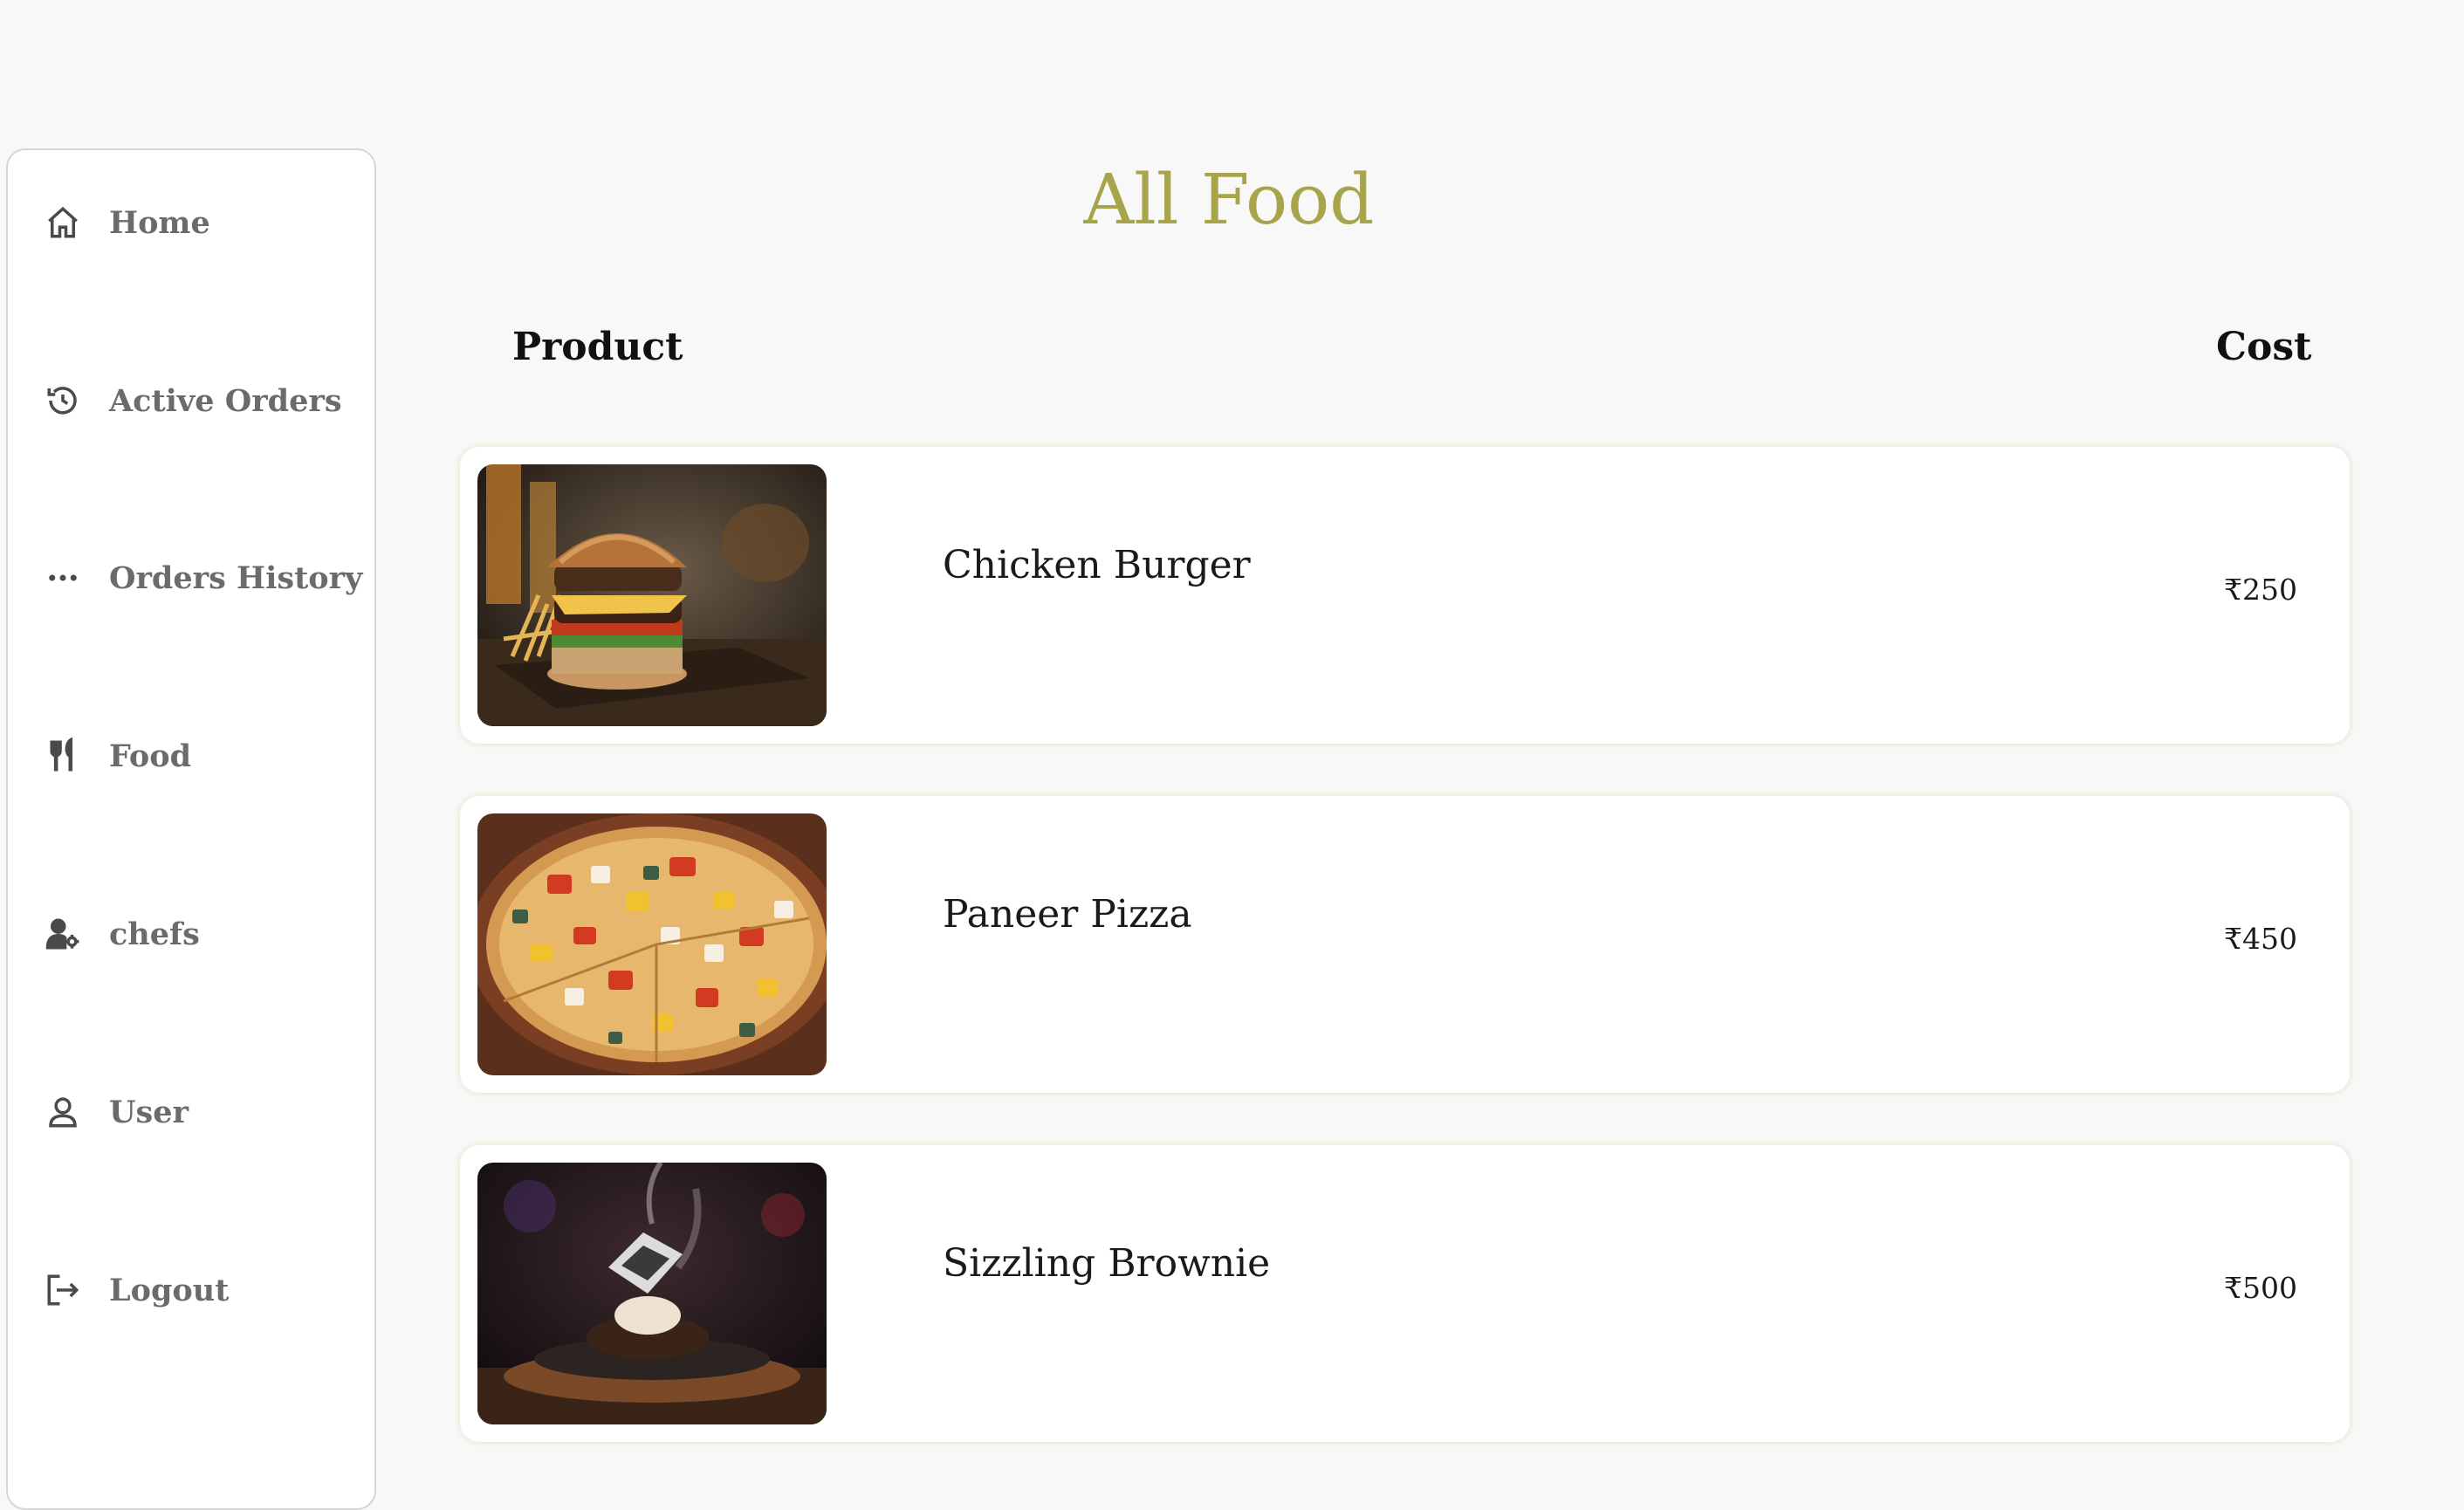 The image size is (2464, 1510). Describe the element at coordinates (150, 756) in the screenshot. I see `sidebar-item-label: Food` at that location.